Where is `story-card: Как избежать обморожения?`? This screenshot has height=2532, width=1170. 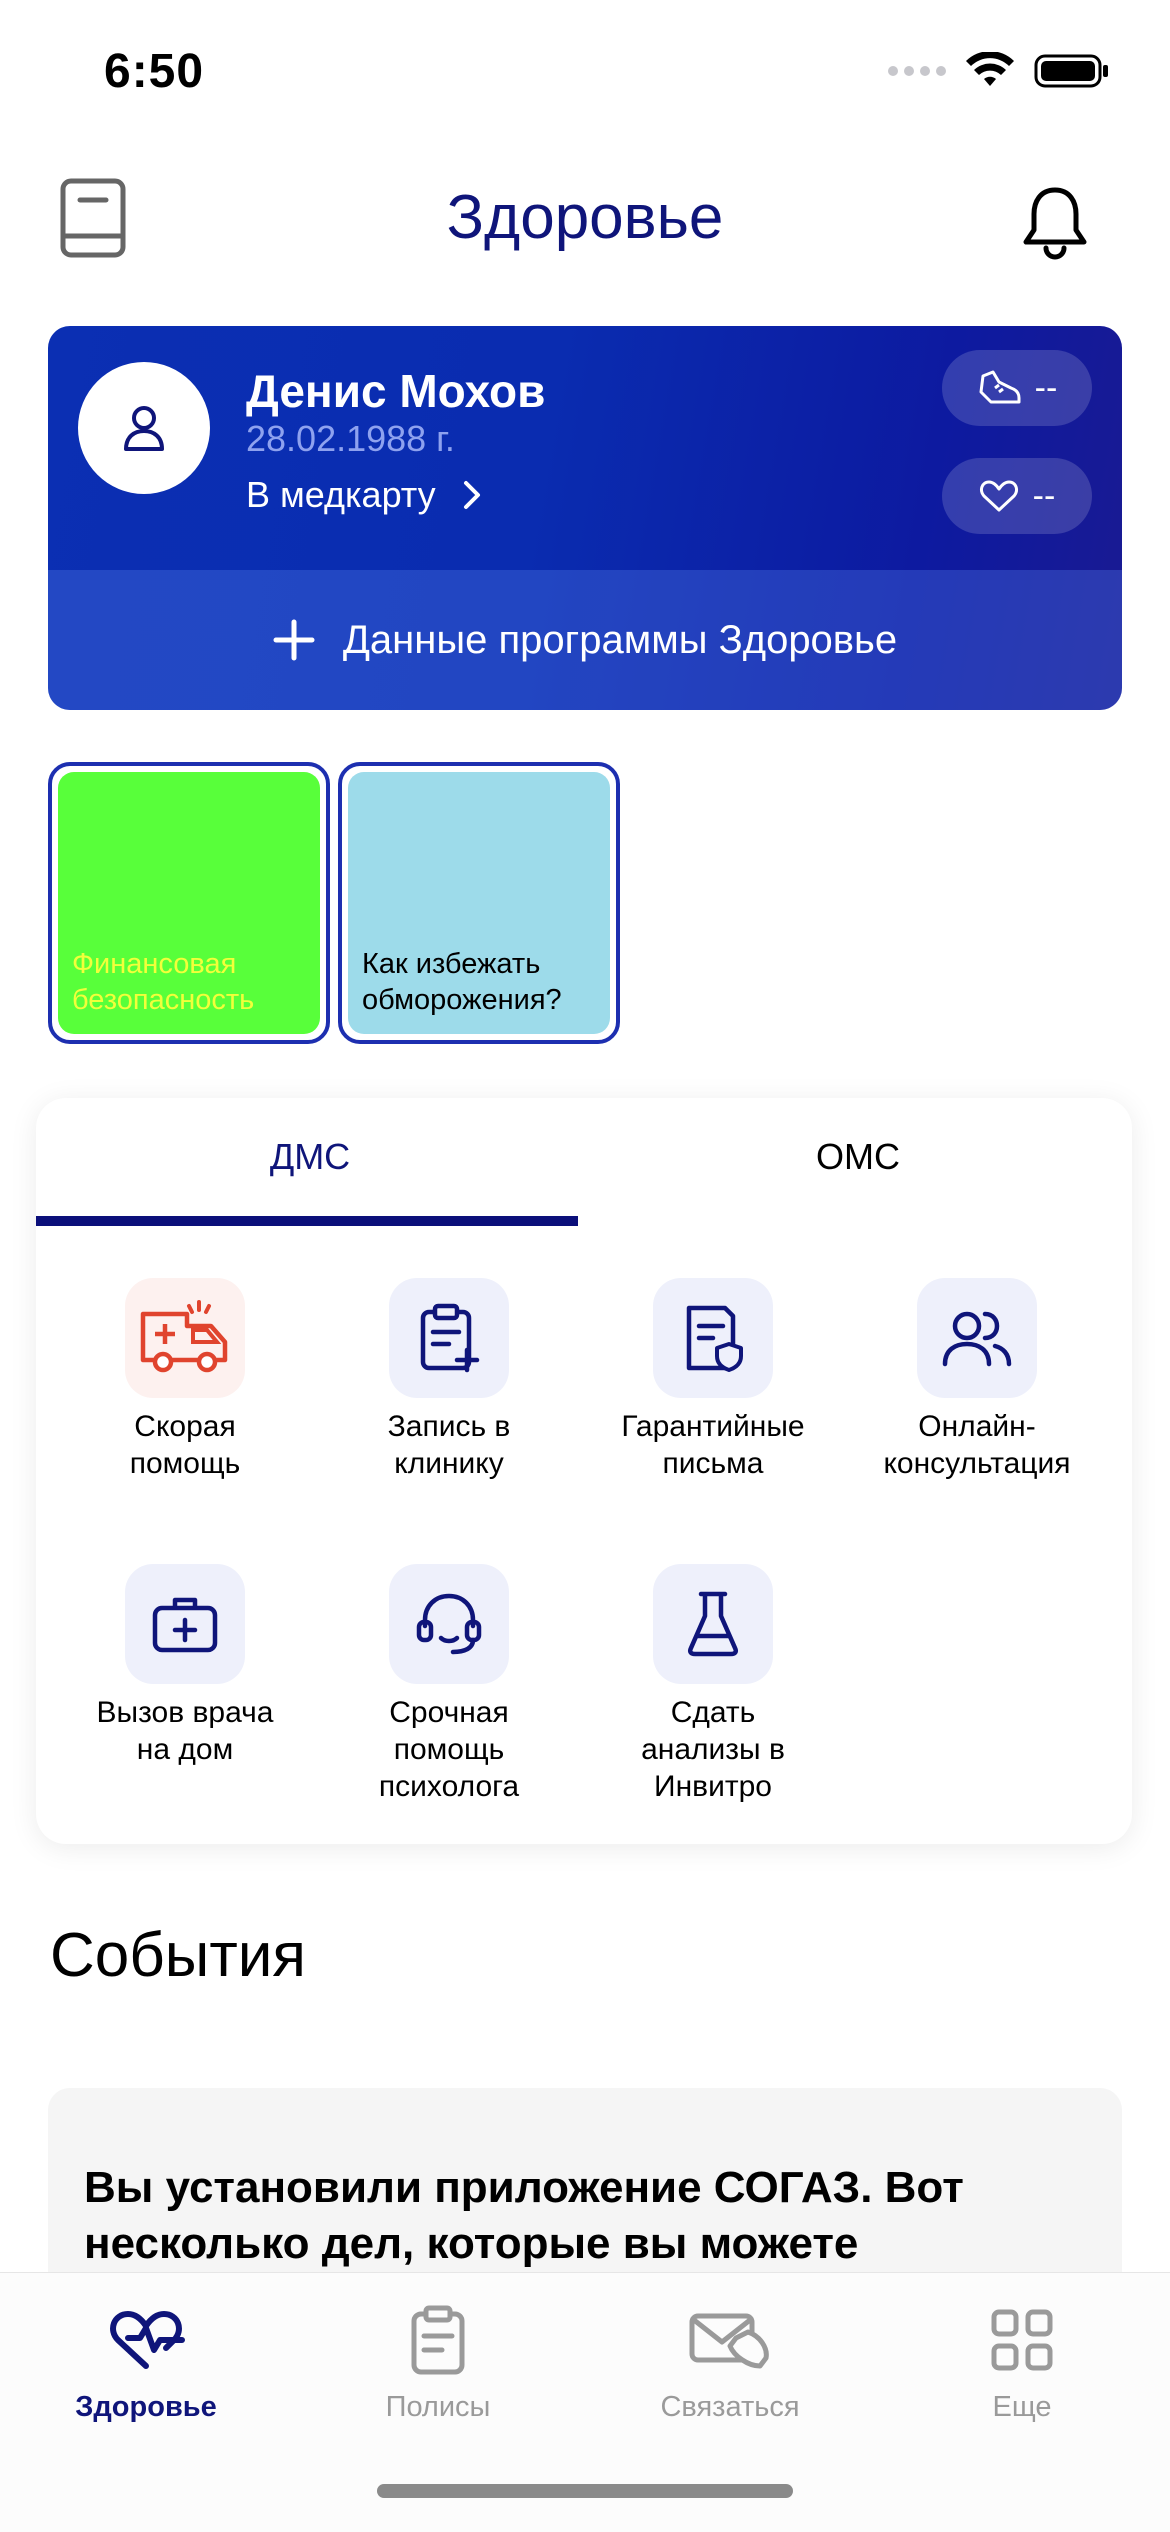
story-card: Как избежать обморожения? is located at coordinates (479, 903).